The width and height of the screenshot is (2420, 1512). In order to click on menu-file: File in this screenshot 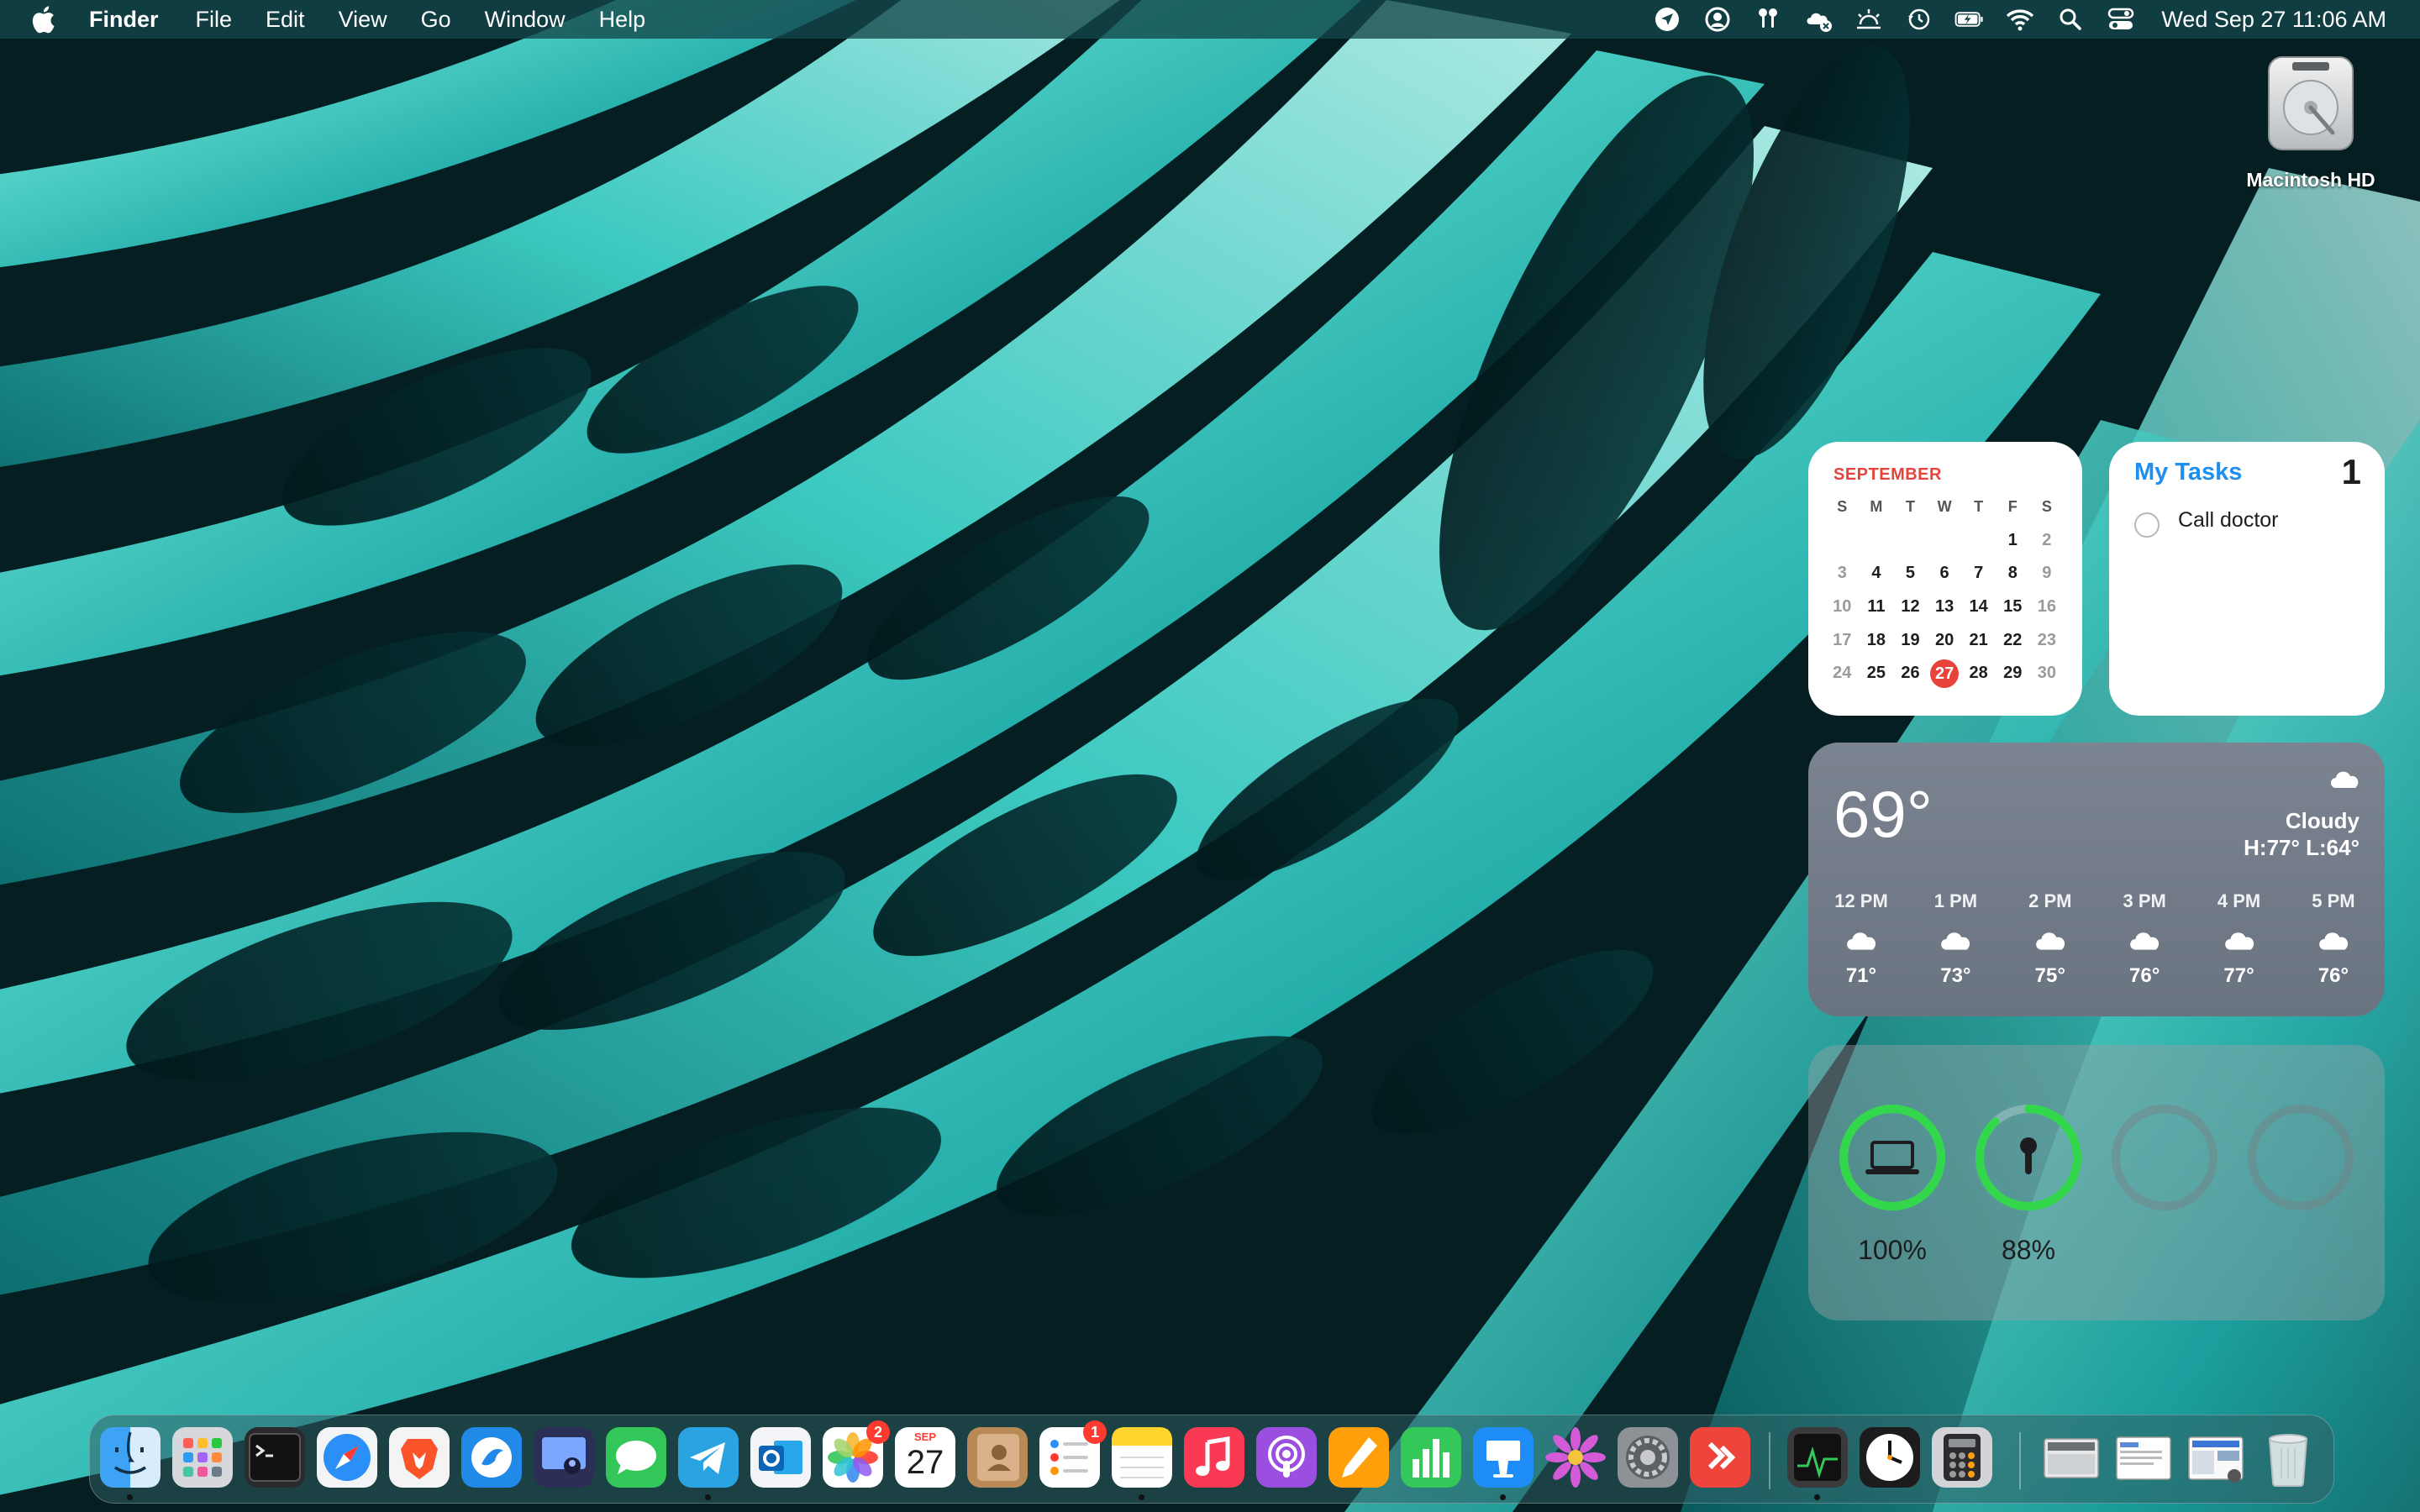, I will do `click(214, 20)`.